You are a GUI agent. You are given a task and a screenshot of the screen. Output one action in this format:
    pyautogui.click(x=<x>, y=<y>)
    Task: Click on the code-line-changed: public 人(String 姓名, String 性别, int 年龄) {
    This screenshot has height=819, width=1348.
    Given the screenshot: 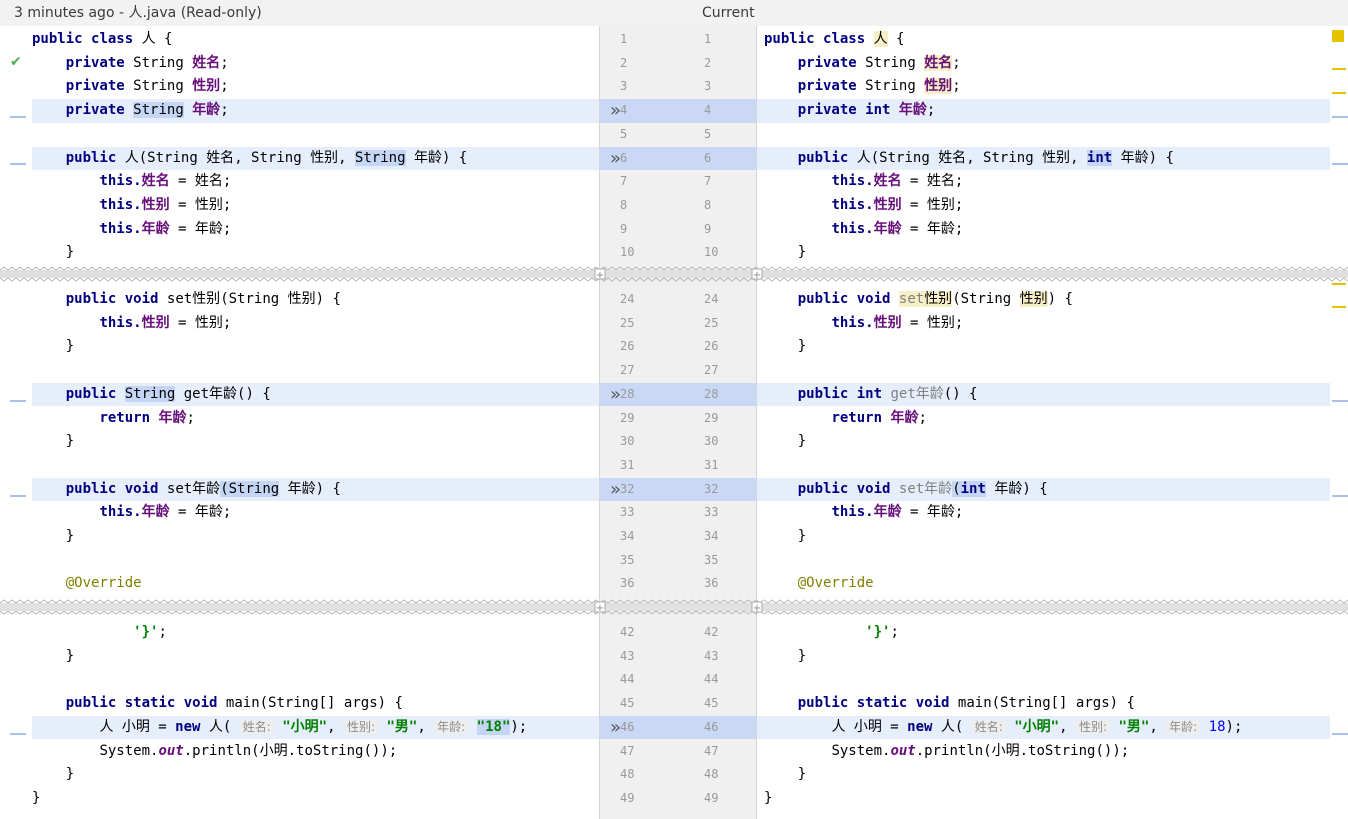 What is the action you would take?
    pyautogui.click(x=1043, y=158)
    